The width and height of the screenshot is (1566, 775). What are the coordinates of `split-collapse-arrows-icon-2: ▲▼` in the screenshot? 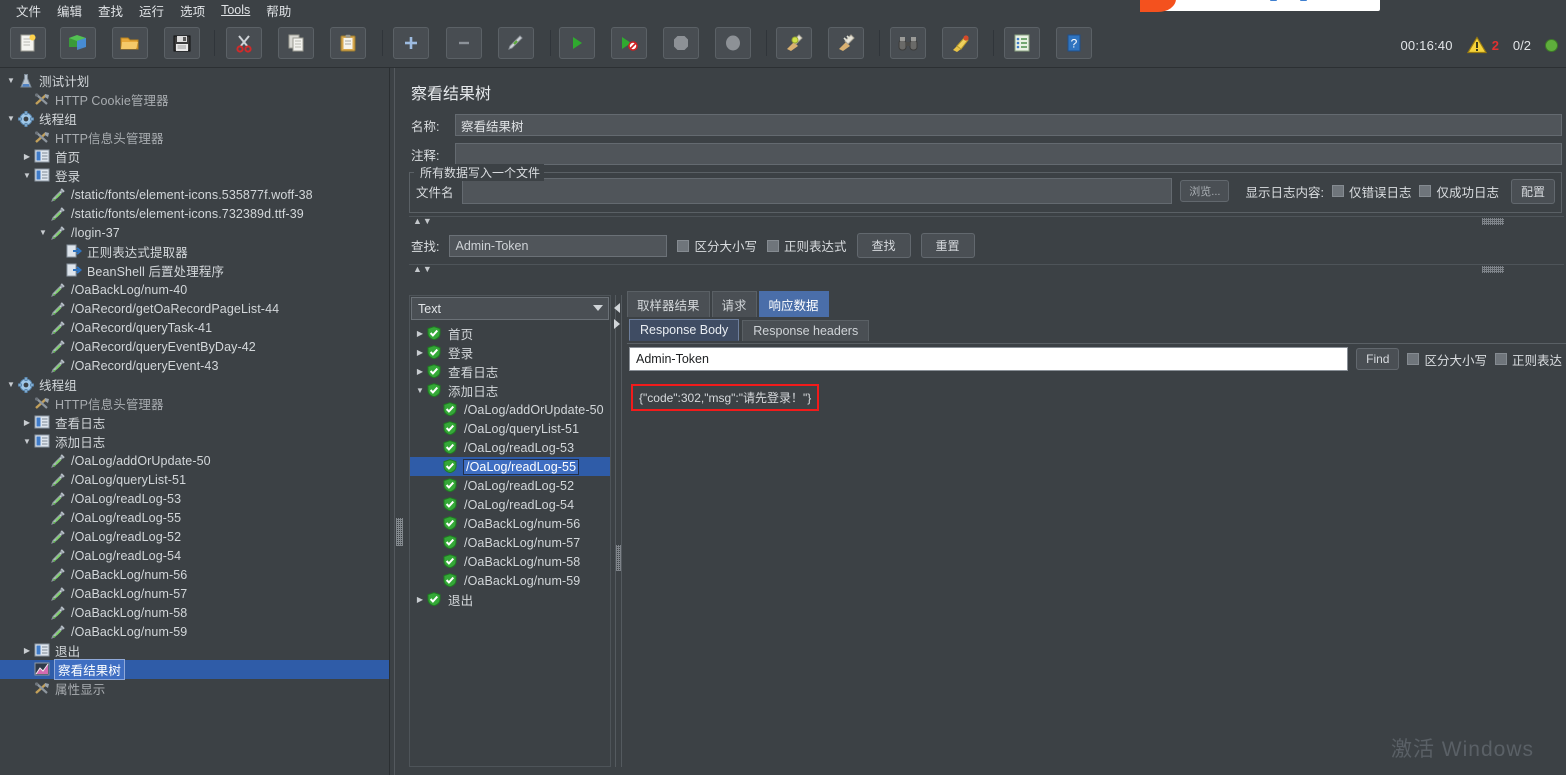 It's located at (423, 269).